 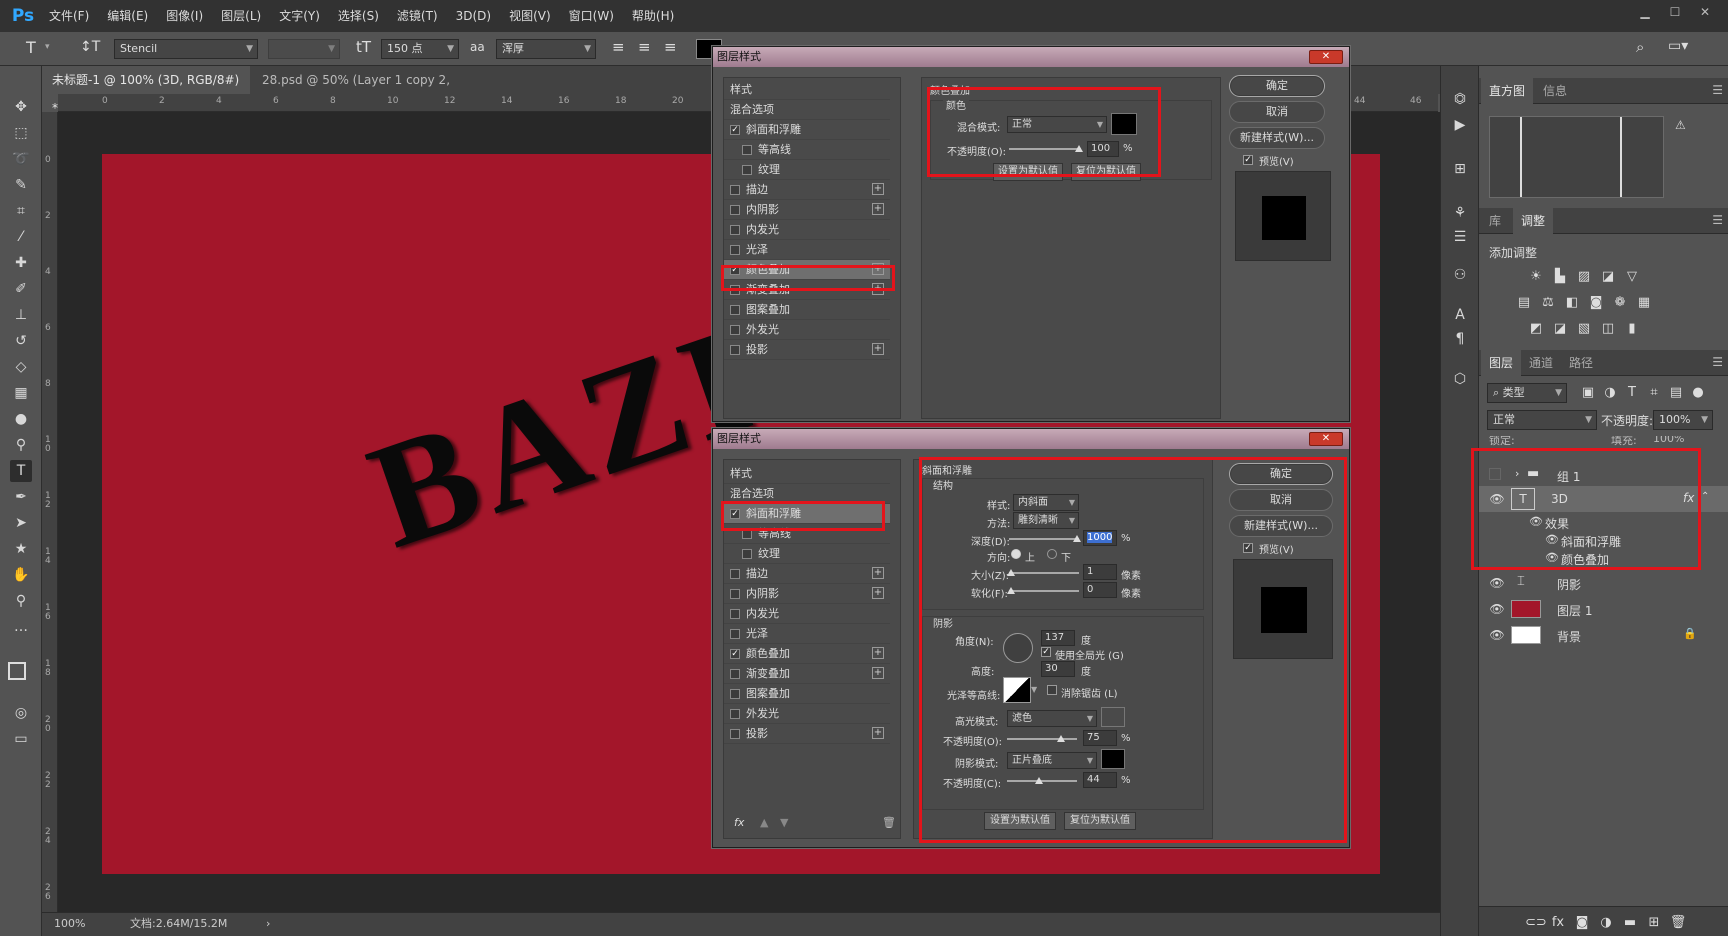 What do you see at coordinates (591, 16) in the screenshot?
I see `menu-window: 窗口(W)` at bounding box center [591, 16].